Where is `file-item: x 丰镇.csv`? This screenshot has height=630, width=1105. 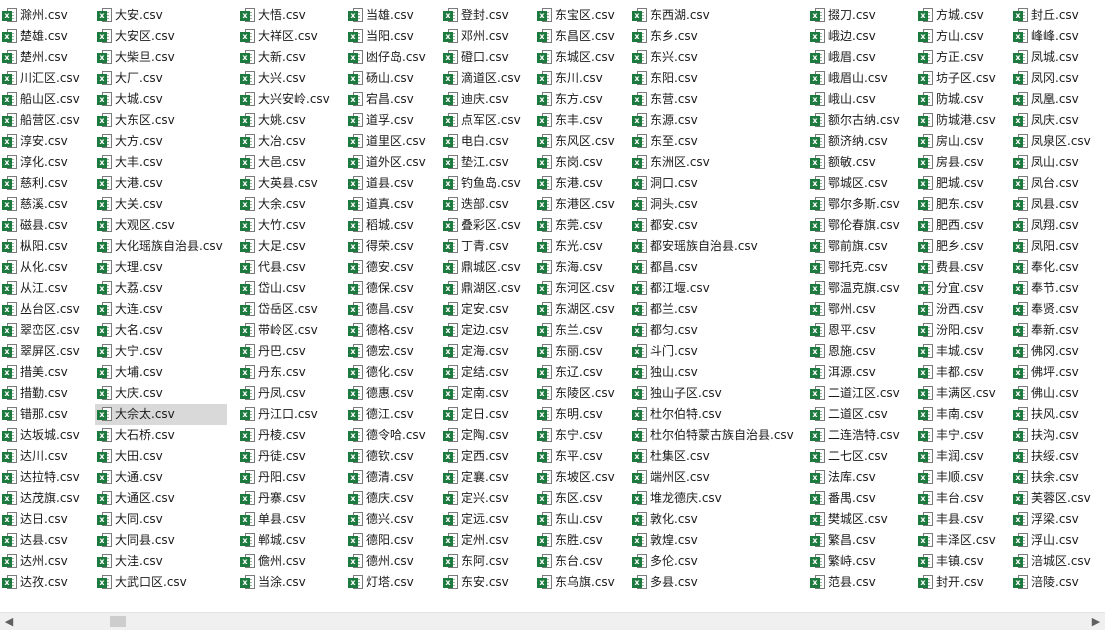
file-item: x 丰镇.csv is located at coordinates (958, 561).